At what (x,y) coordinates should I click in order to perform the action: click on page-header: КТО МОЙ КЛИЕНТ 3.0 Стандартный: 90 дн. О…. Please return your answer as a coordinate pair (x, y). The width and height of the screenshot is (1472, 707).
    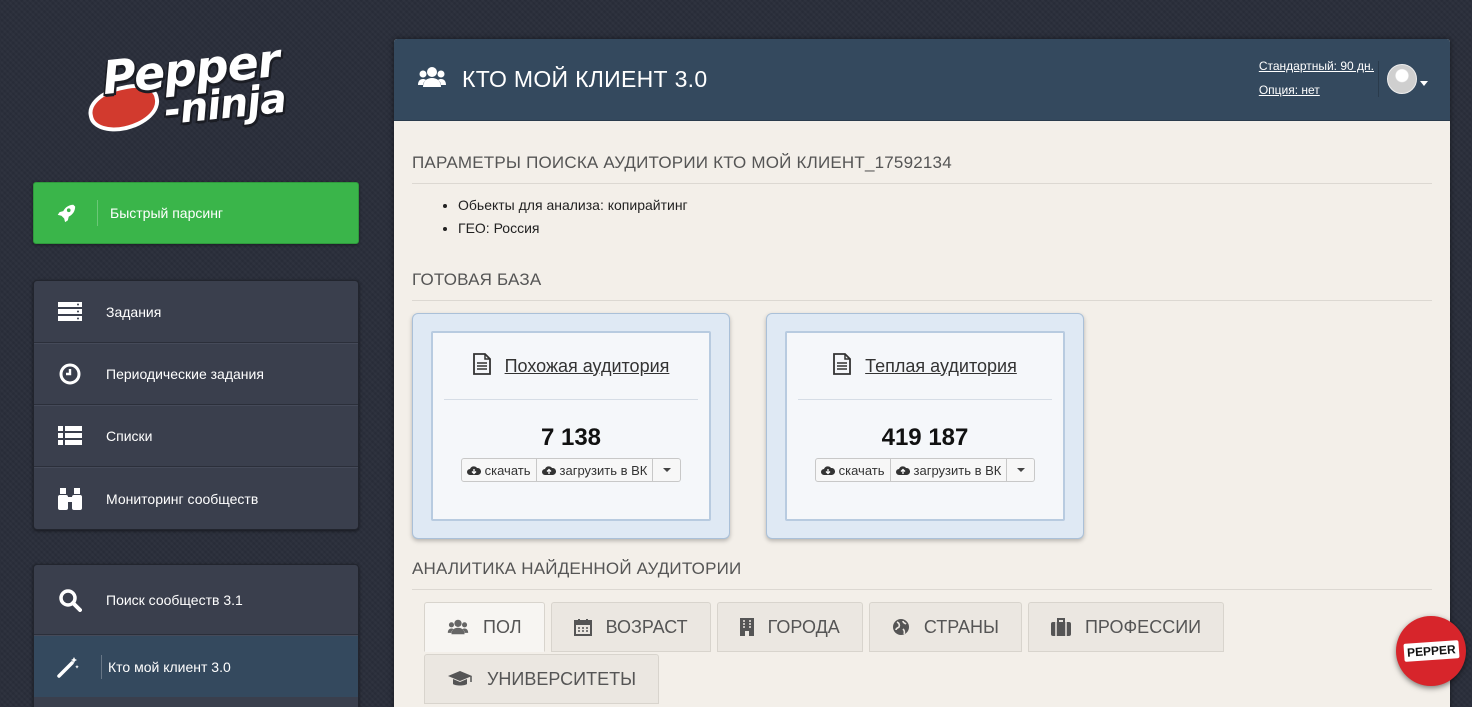
    Looking at the image, I should click on (922, 80).